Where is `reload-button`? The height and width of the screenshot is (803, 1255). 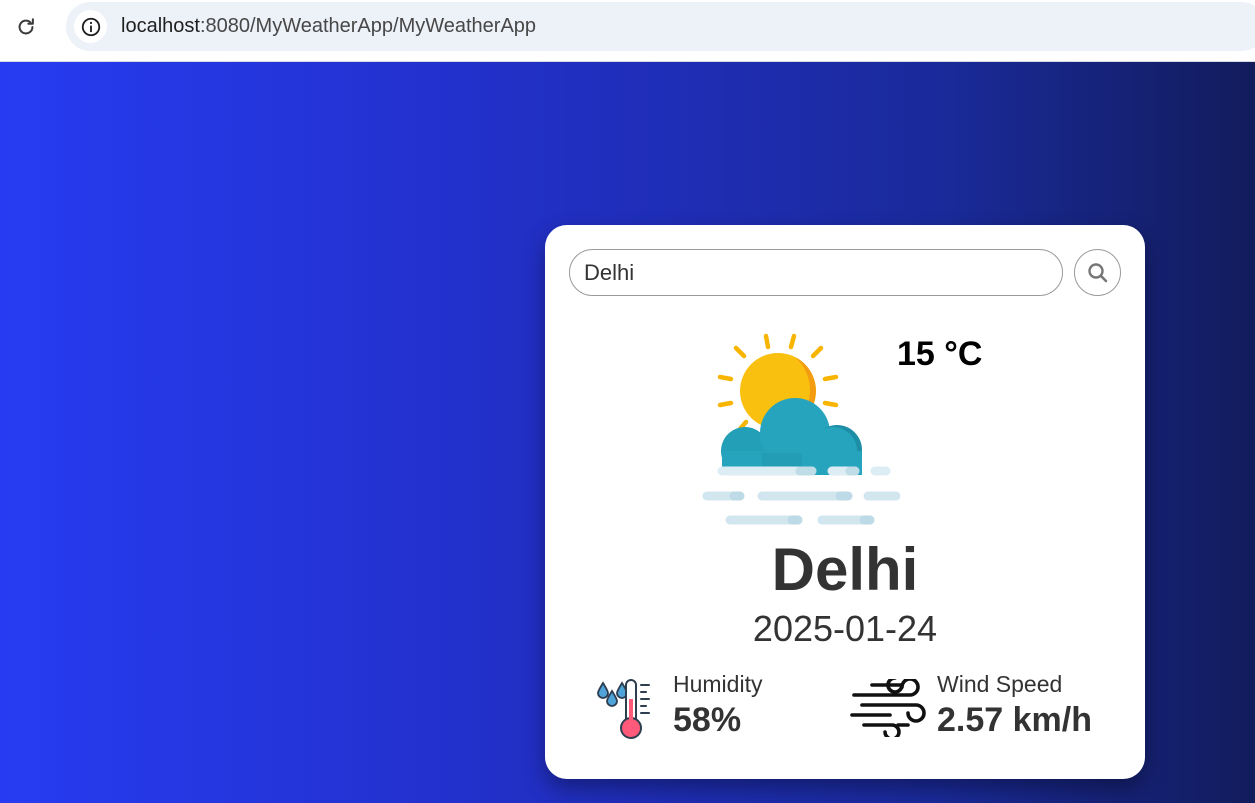
reload-button is located at coordinates (26, 27).